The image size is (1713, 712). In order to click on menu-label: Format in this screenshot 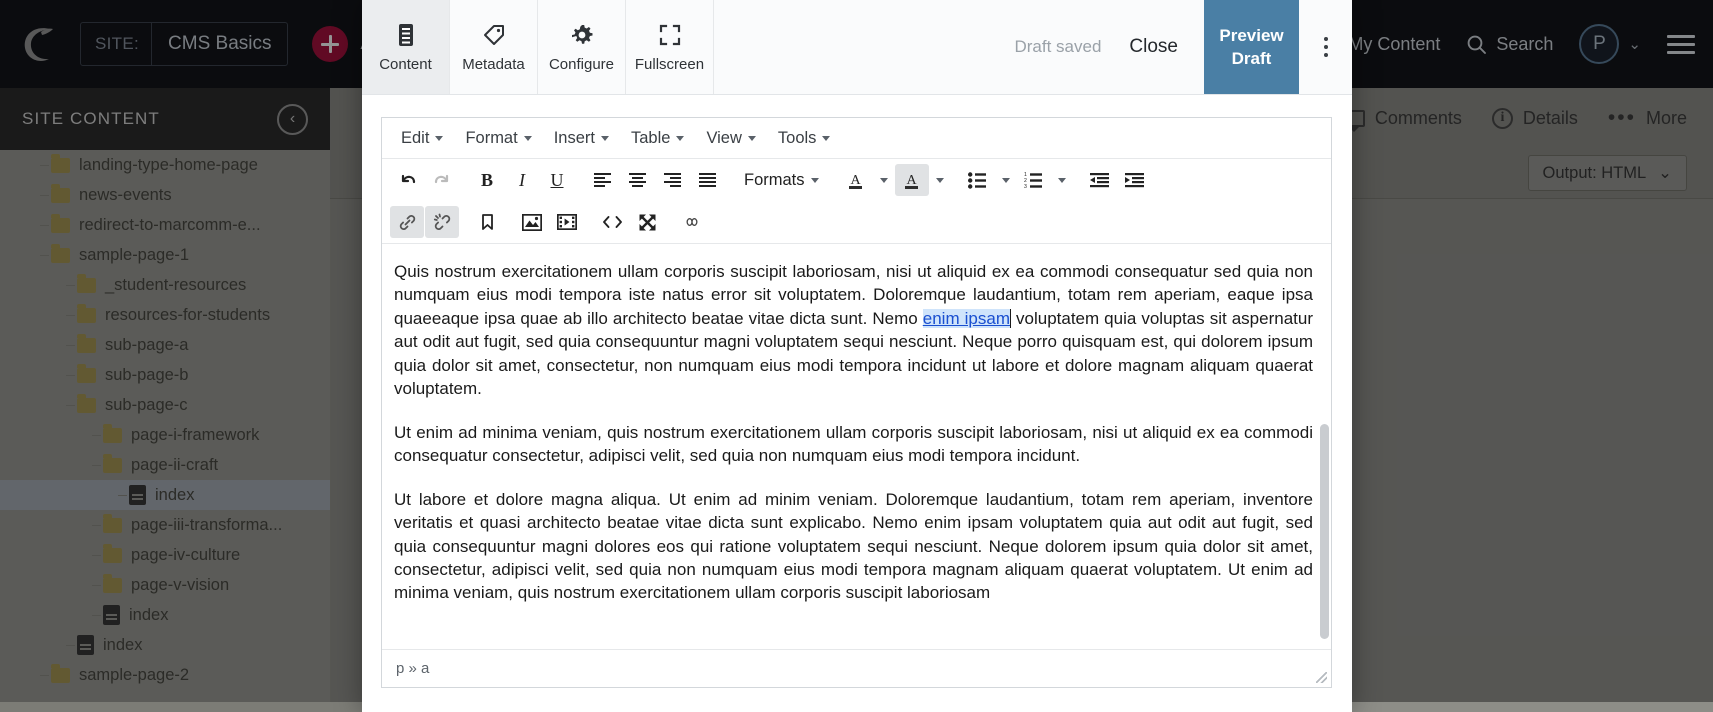, I will do `click(491, 138)`.